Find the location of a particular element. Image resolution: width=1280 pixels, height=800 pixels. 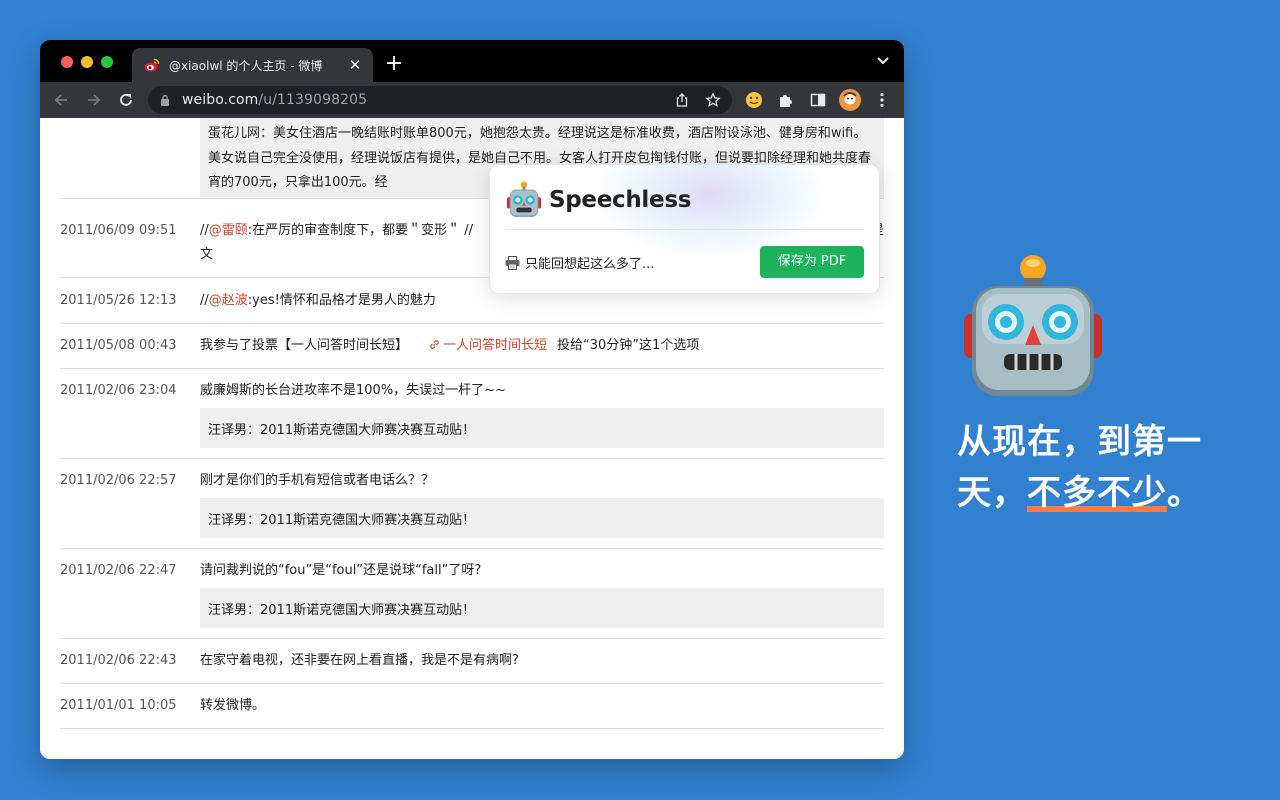

popup-divider is located at coordinates (684, 229).